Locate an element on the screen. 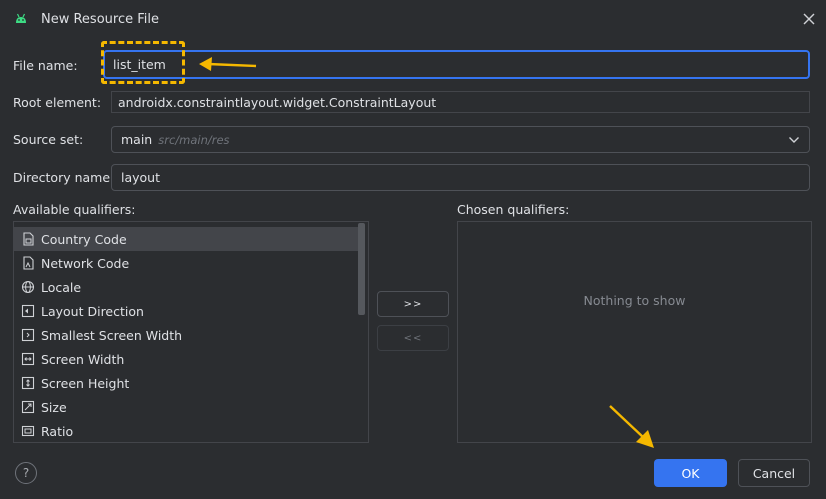 Image resolution: width=826 pixels, height=499 pixels. directory-name-input is located at coordinates (465, 177).